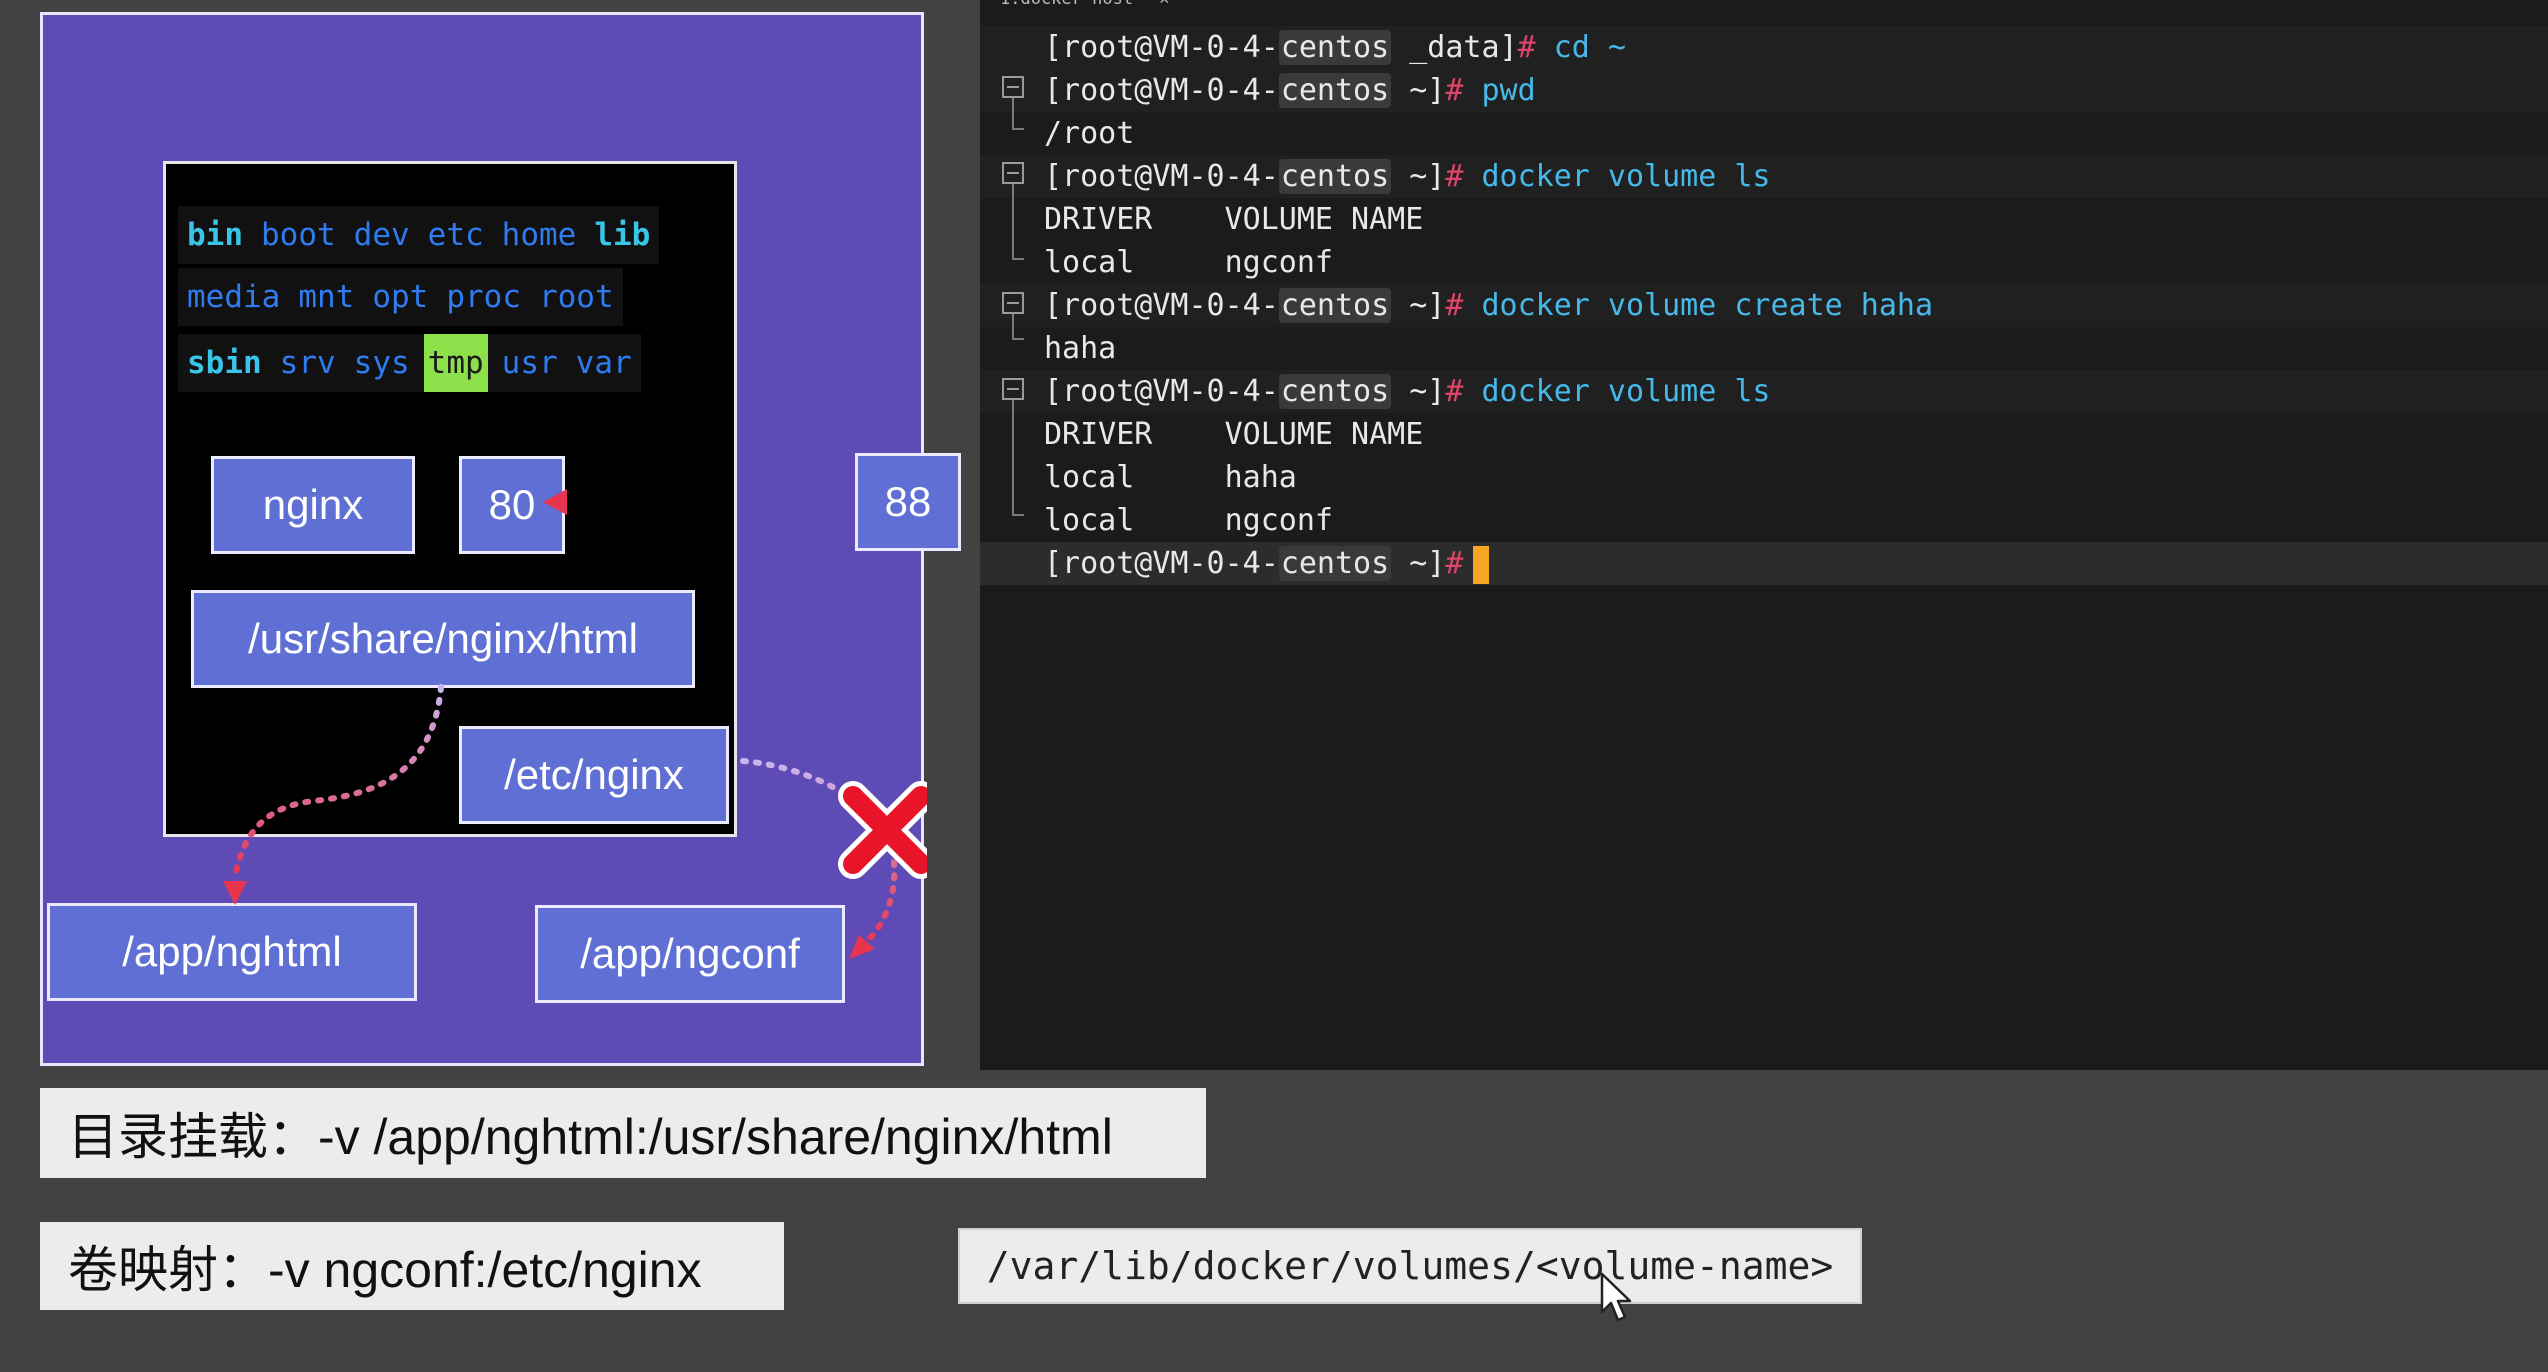 This screenshot has width=2548, height=1372. I want to click on dir-item: sbin, so click(224, 363).